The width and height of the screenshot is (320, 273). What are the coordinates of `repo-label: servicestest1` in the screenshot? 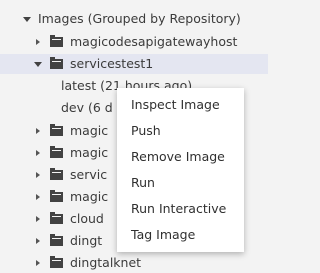 It's located at (112, 63).